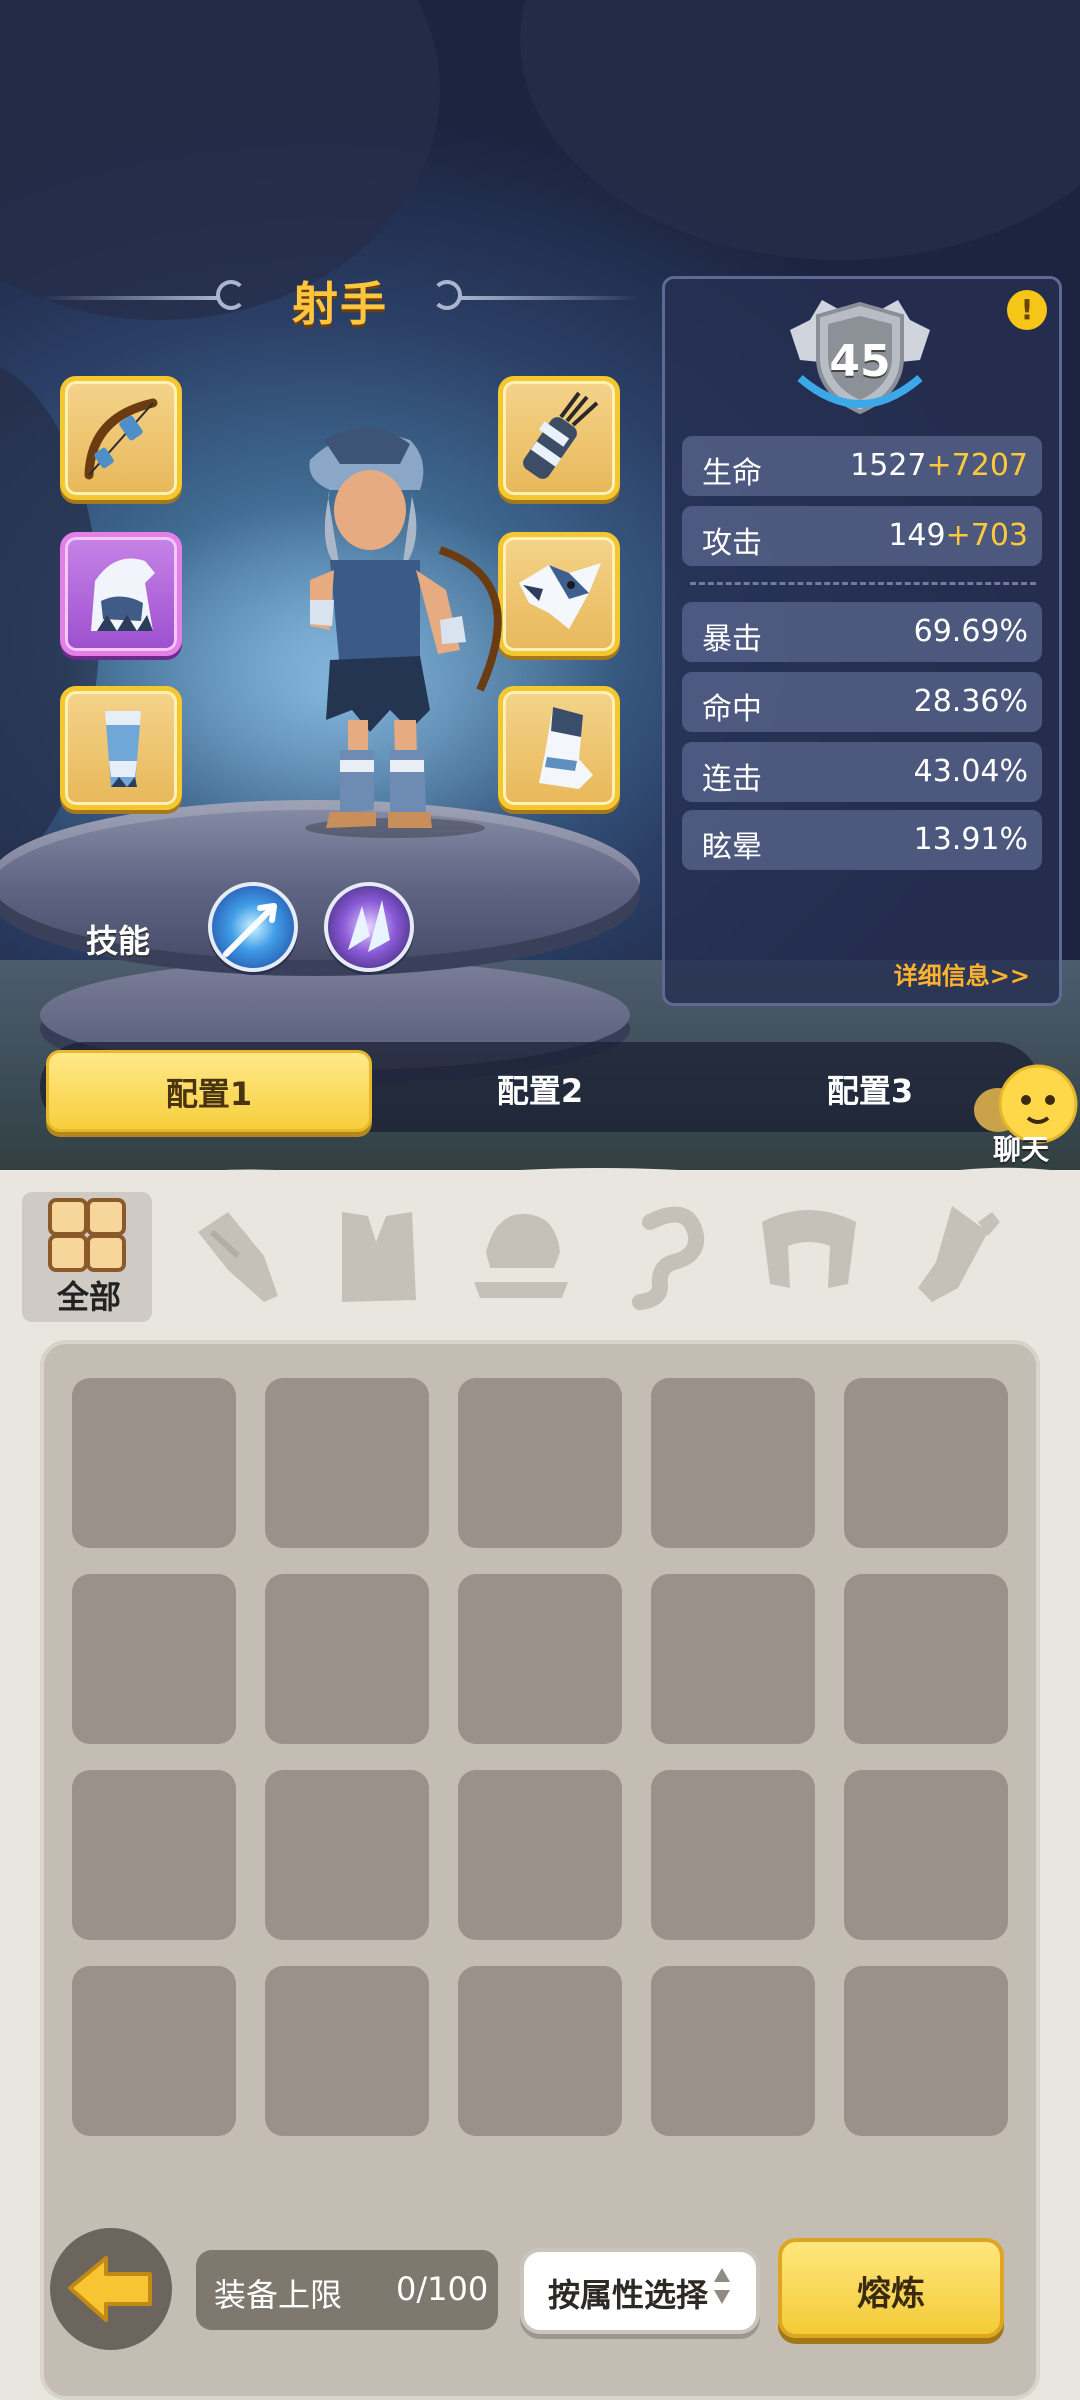  I want to click on smelt-label: 熔炼, so click(891, 2290).